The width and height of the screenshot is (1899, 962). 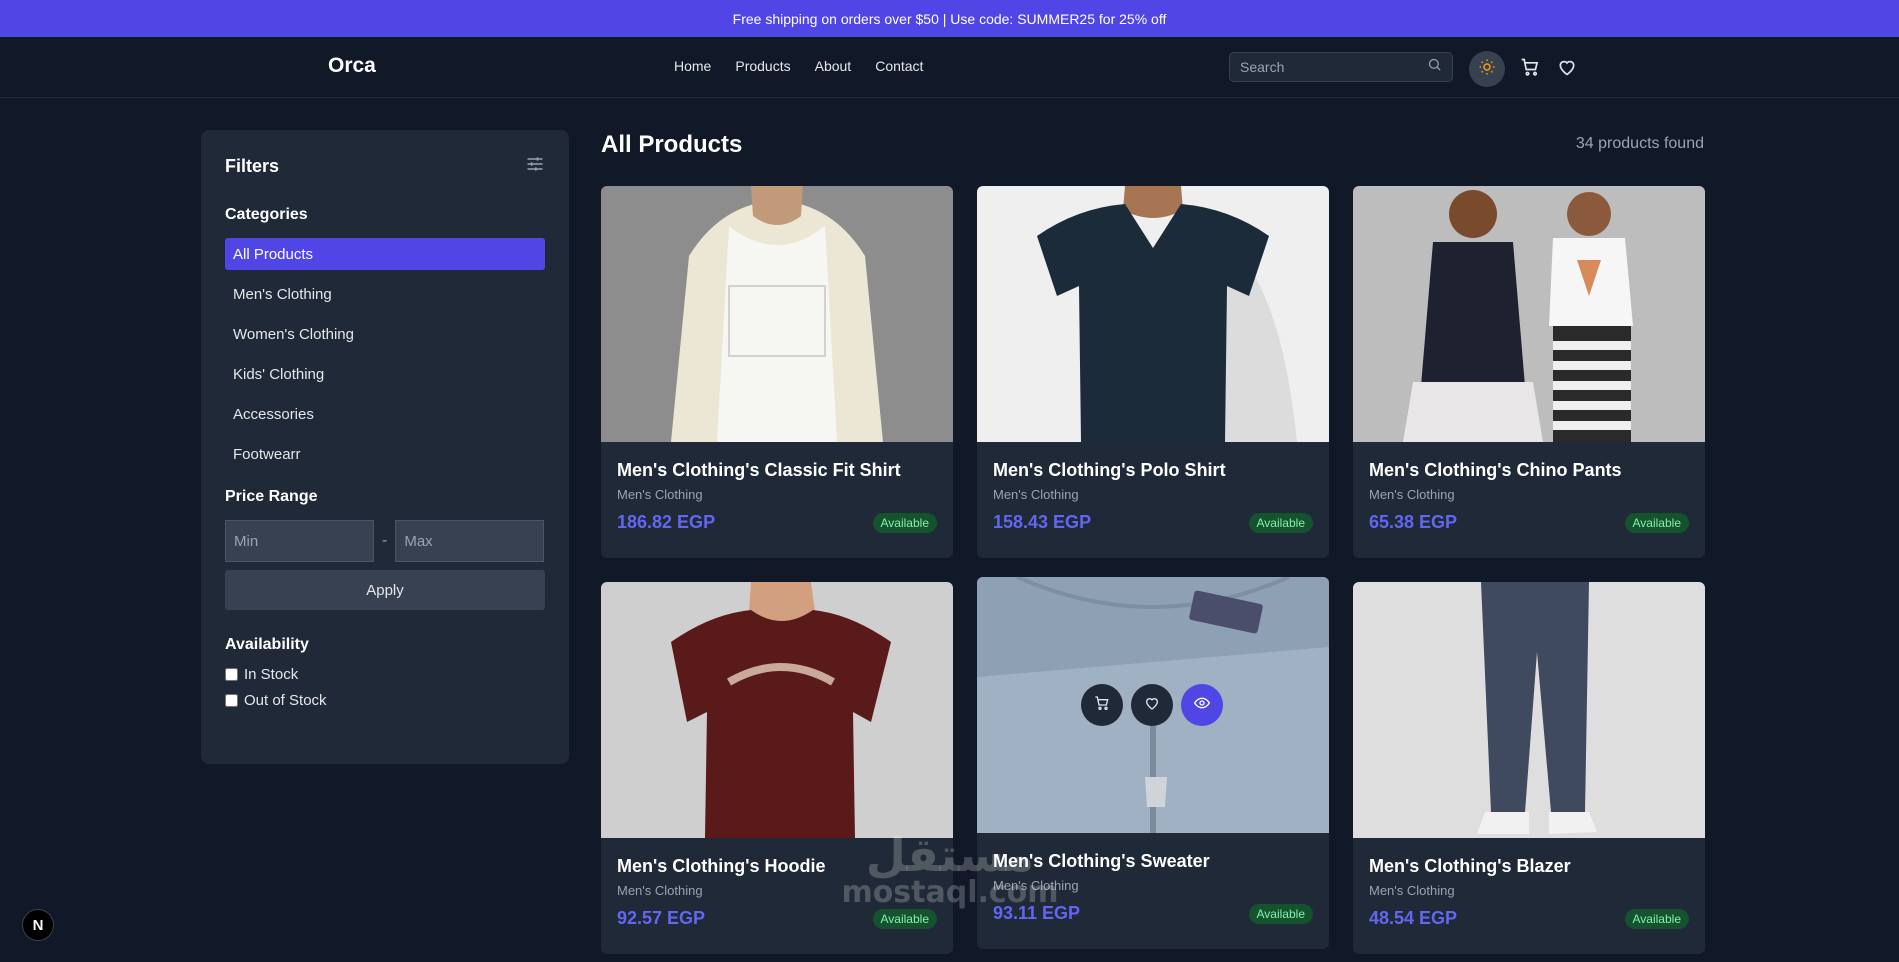 What do you see at coordinates (385, 254) in the screenshot?
I see `category-all-products: All Products` at bounding box center [385, 254].